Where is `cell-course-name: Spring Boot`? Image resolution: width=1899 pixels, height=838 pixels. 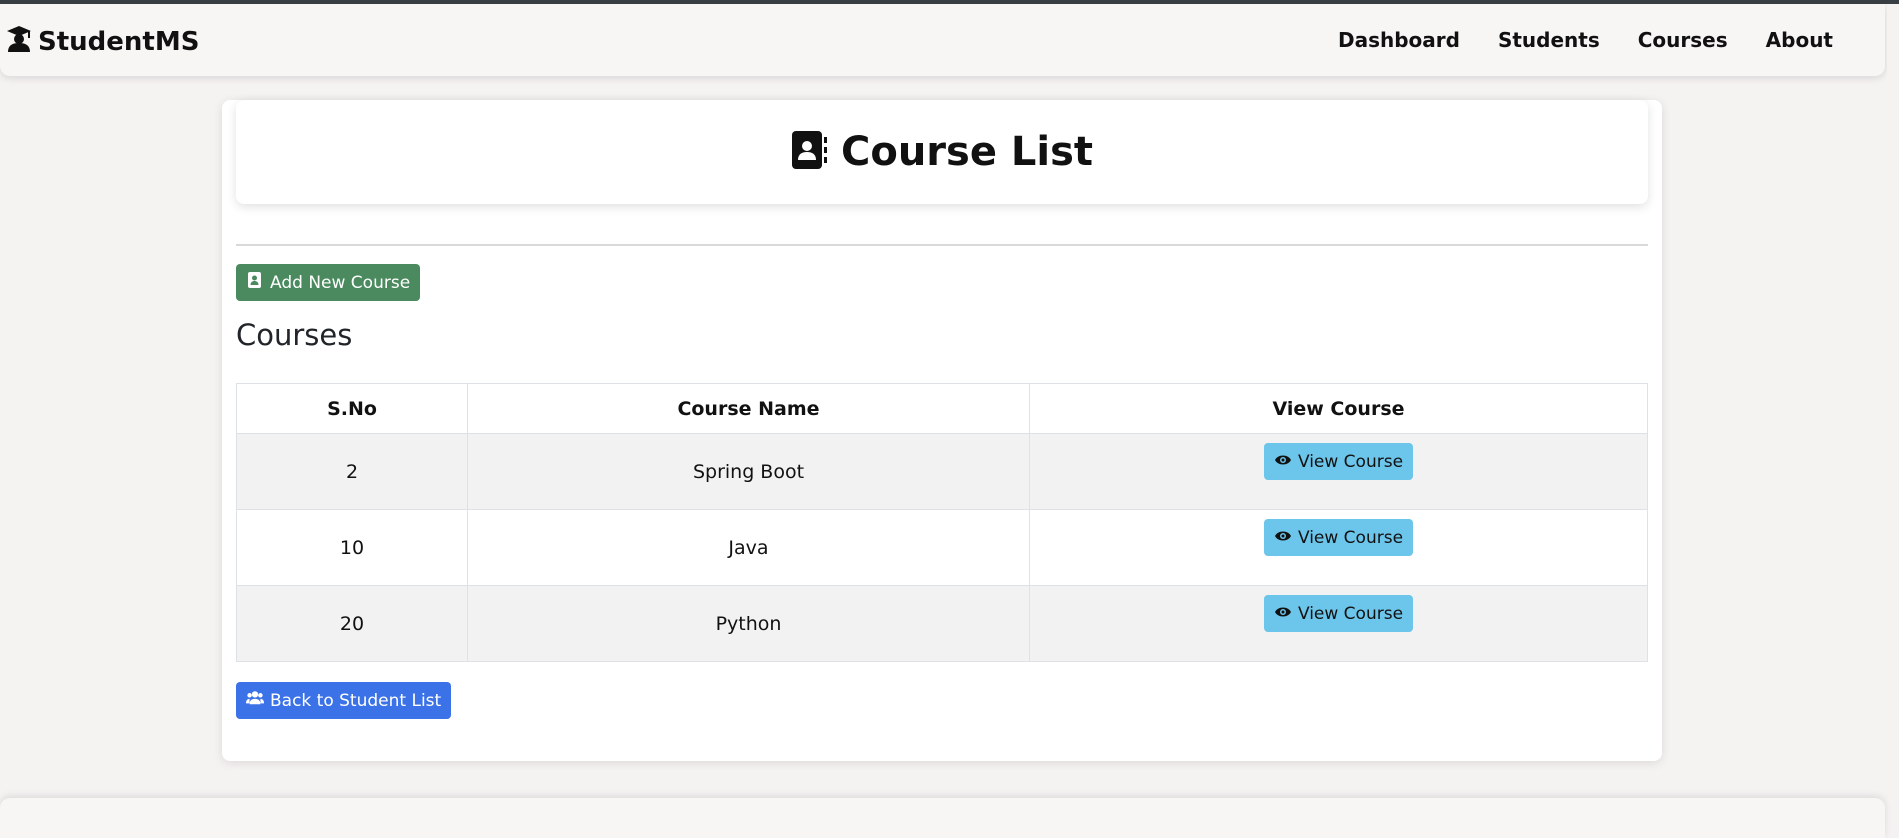 cell-course-name: Spring Boot is located at coordinates (748, 471).